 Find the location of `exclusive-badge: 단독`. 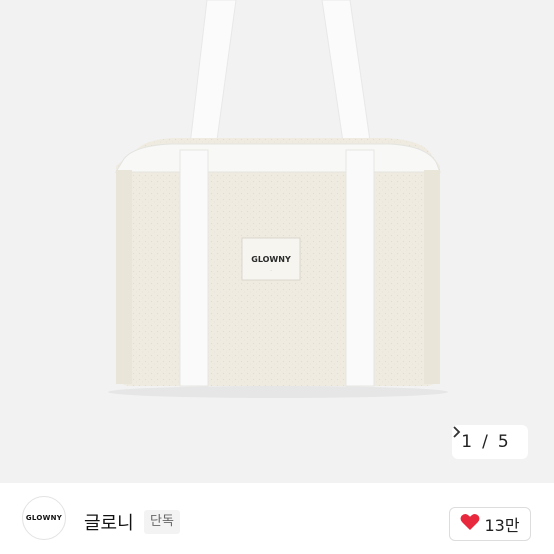

exclusive-badge: 단독 is located at coordinates (162, 522).